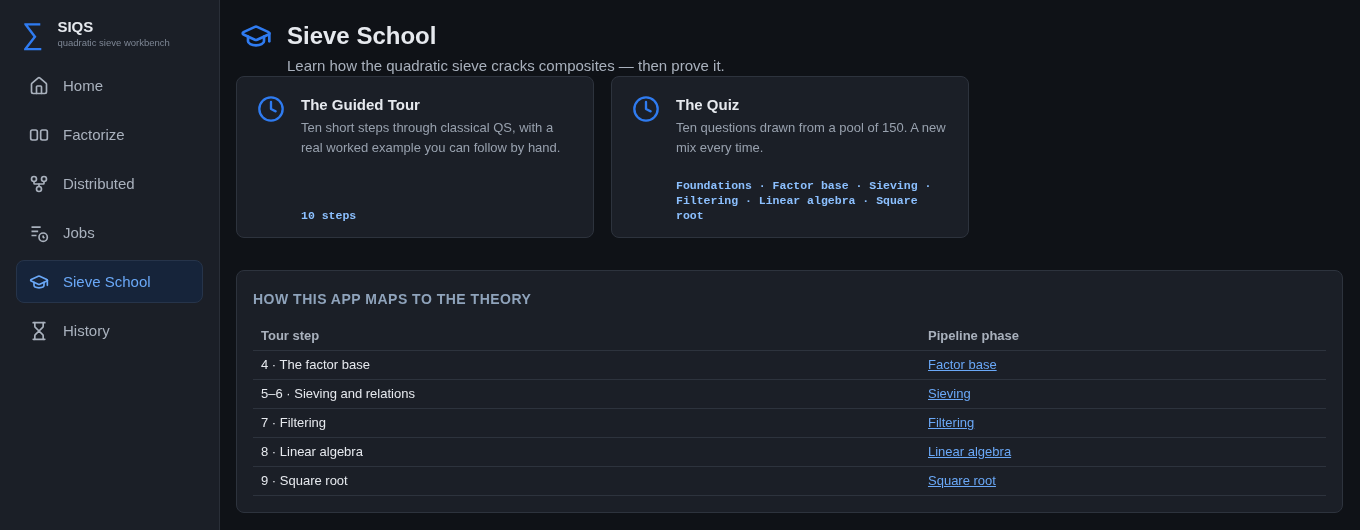 Image resolution: width=1360 pixels, height=530 pixels. What do you see at coordinates (39, 330) in the screenshot?
I see `hourglass-icon` at bounding box center [39, 330].